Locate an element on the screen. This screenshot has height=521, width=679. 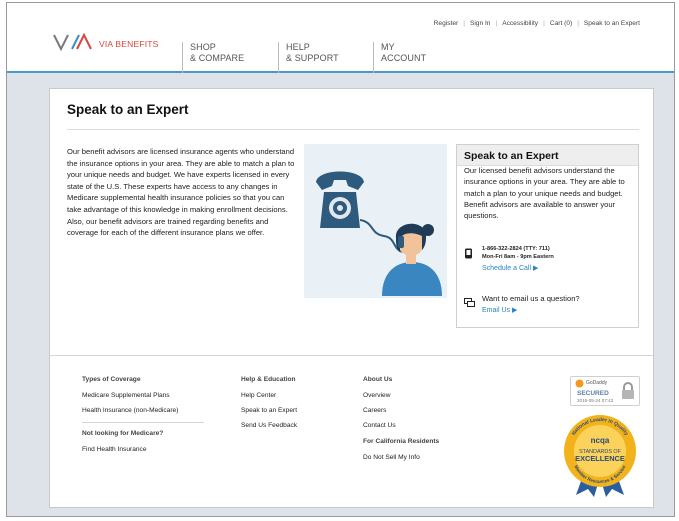
logo-text: VIA BENEFITS is located at coordinates (129, 44).